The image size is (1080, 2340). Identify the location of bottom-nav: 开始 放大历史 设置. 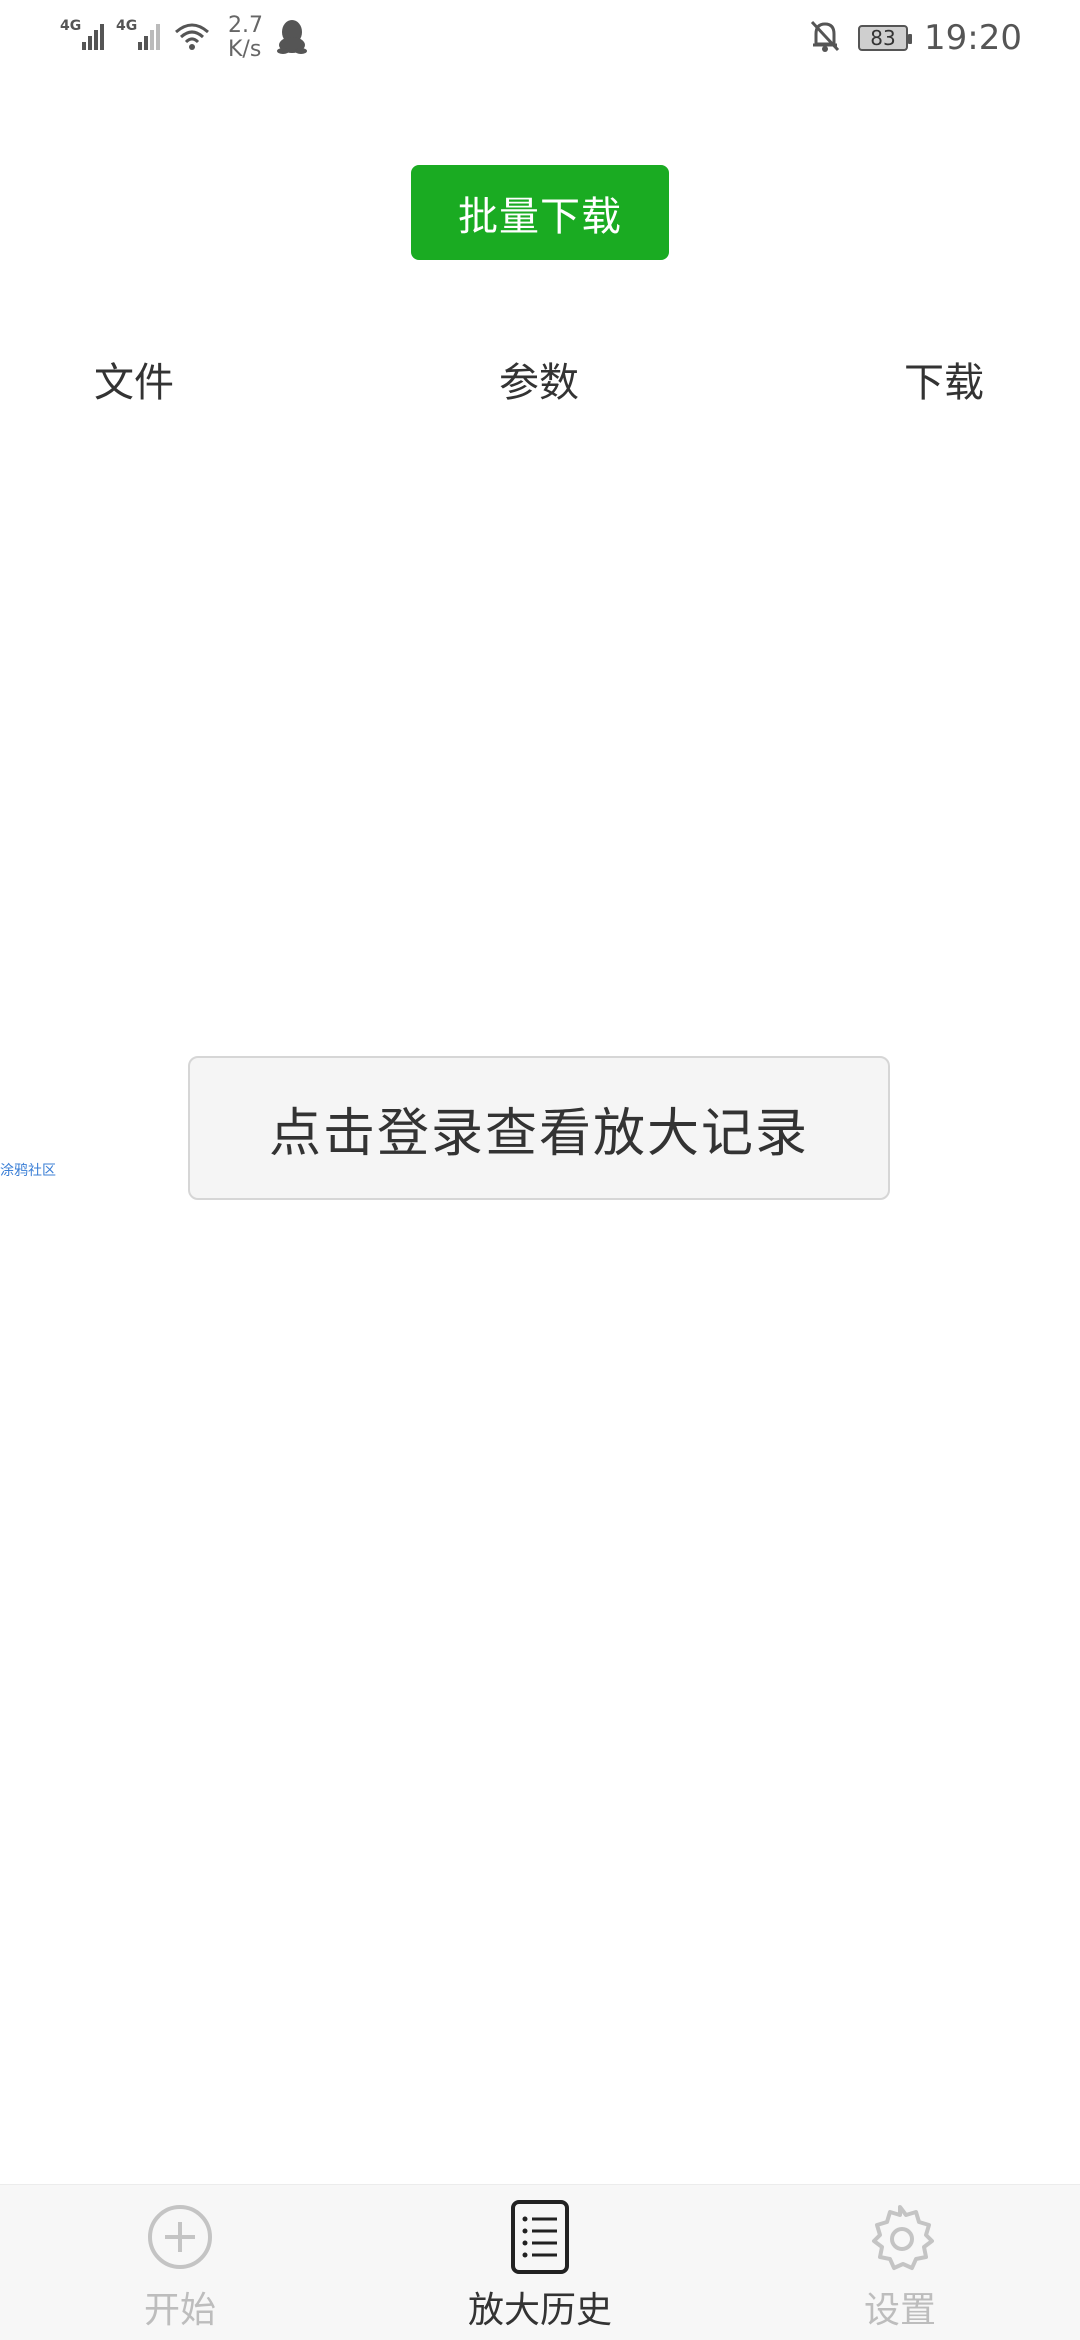
(540, 2262).